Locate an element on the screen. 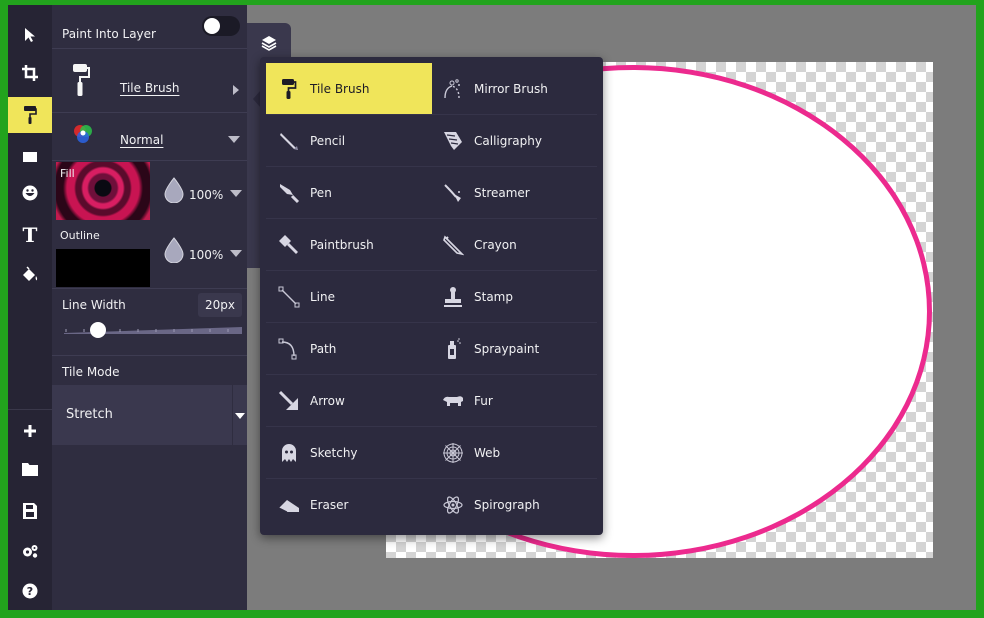 Image resolution: width=984 pixels, height=618 pixels. menu-item-label: Stamp is located at coordinates (493, 296).